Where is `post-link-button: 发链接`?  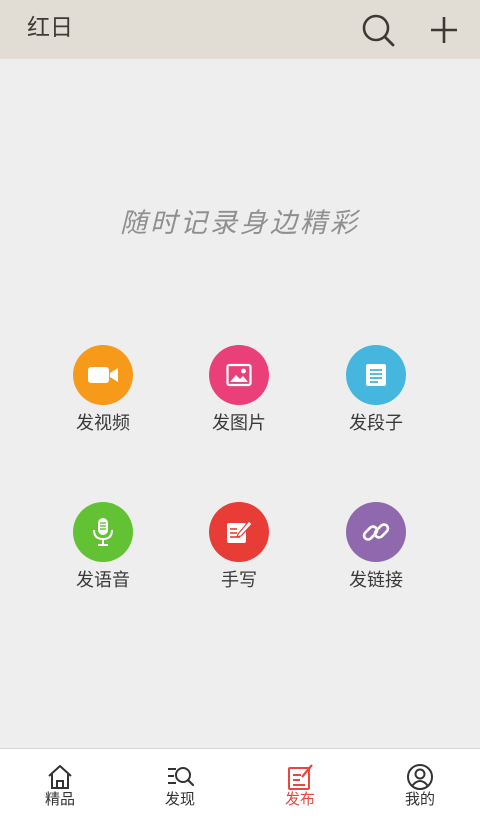 post-link-button: 发链接 is located at coordinates (376, 547).